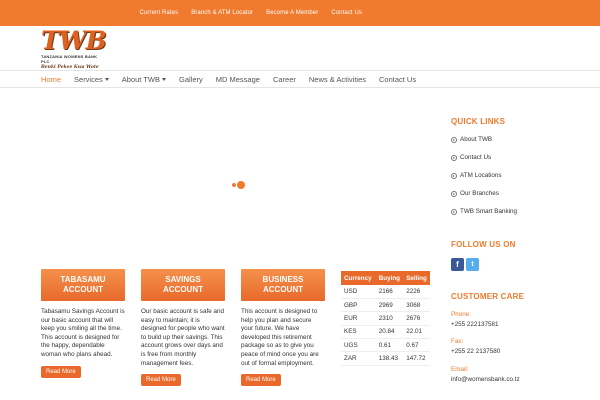  I want to click on customer-care-title: CUSTOMER CARE, so click(488, 296).